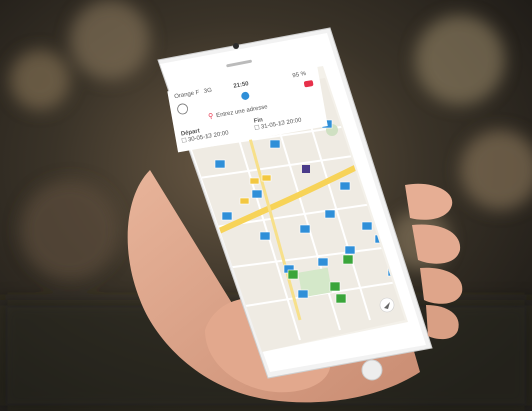  I want to click on front-camera, so click(236, 46).